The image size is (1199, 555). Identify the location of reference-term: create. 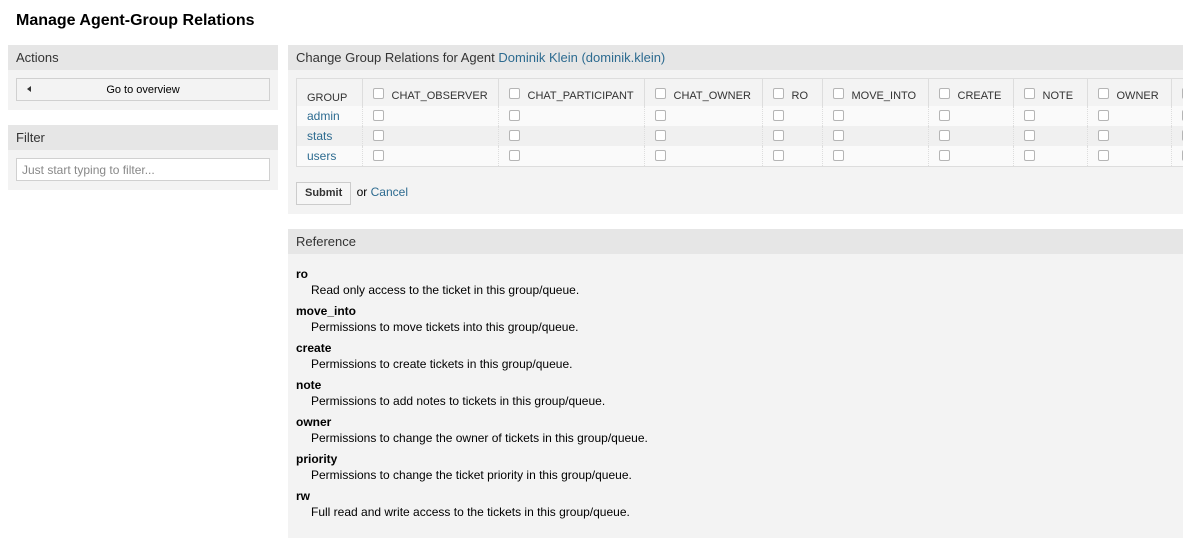
(314, 347).